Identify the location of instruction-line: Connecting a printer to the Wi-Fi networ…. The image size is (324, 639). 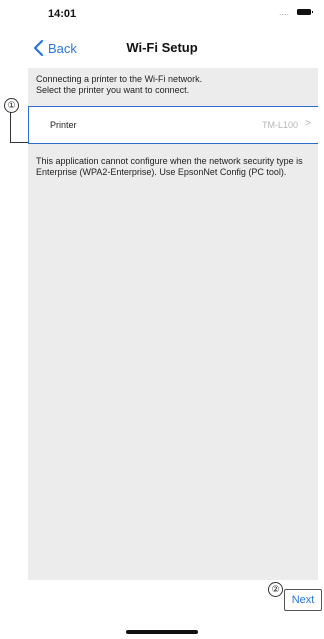
(119, 79).